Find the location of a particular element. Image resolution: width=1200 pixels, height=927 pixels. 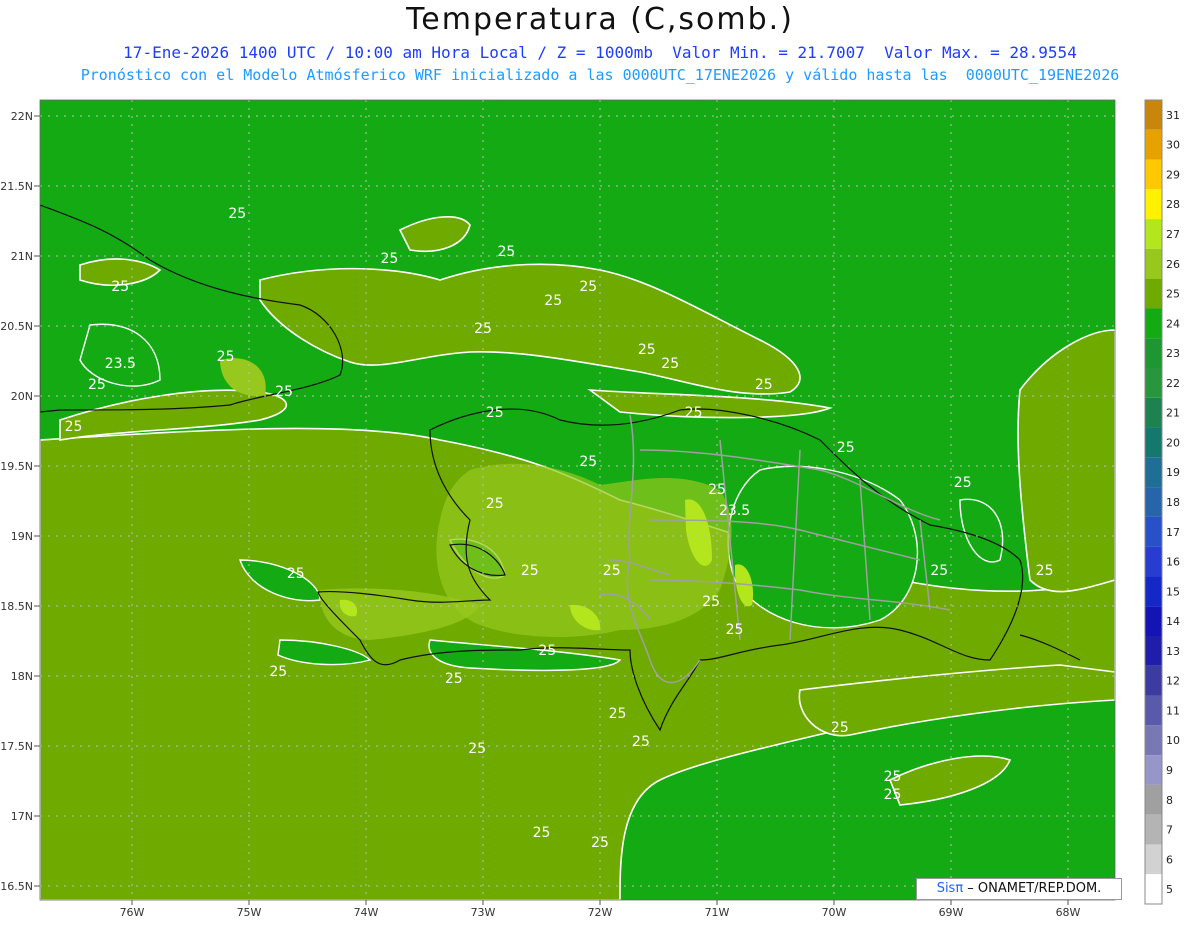

lat-tick-label: 18.5N is located at coordinates (16, 606).